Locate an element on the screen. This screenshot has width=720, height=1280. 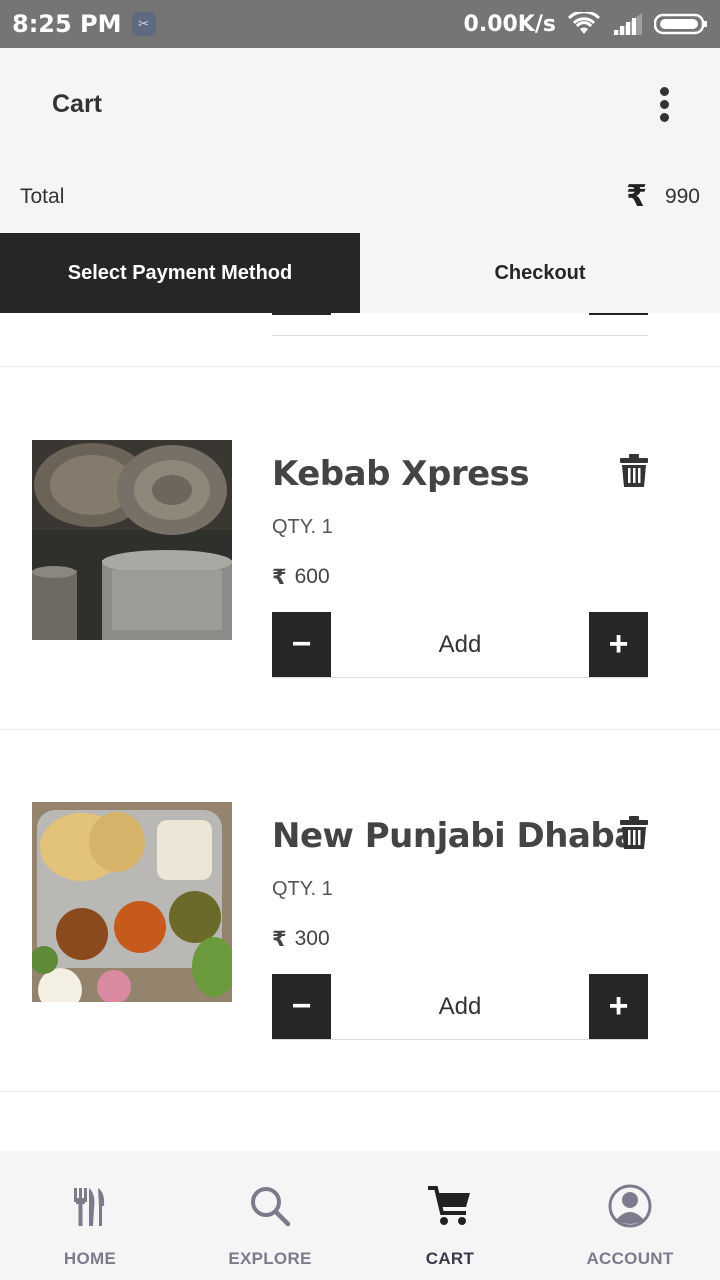
app-bar: Cart is located at coordinates (360, 104).